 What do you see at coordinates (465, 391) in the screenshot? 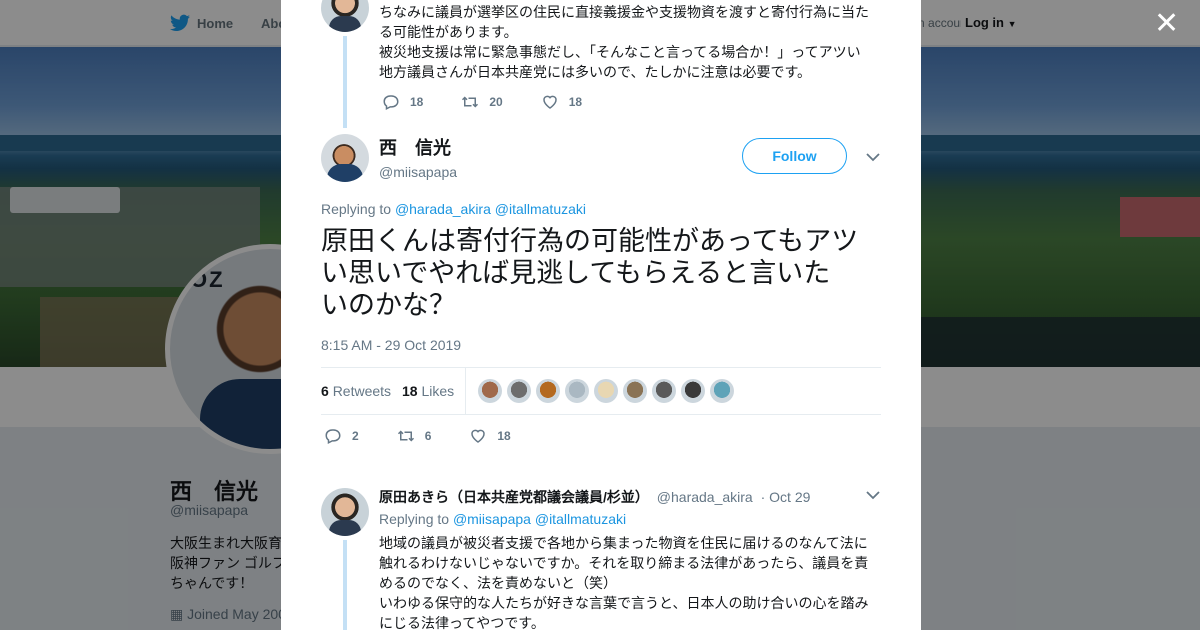
I see `stats-divider` at bounding box center [465, 391].